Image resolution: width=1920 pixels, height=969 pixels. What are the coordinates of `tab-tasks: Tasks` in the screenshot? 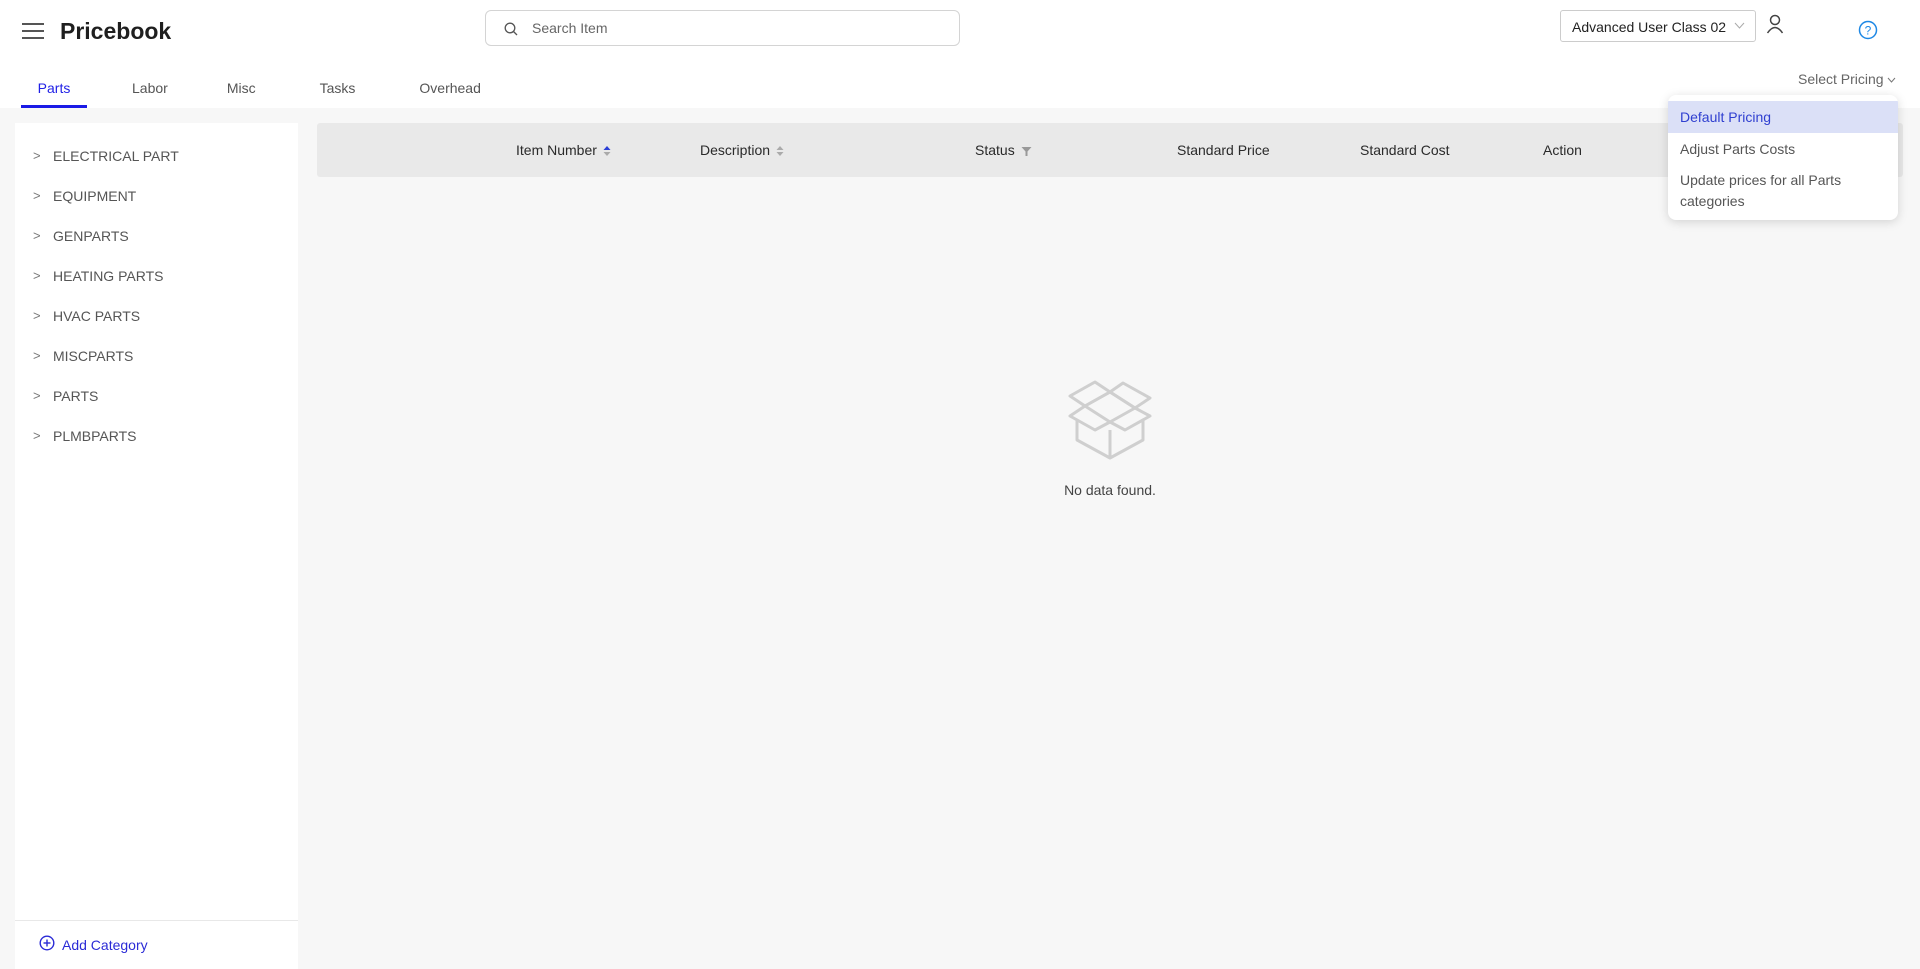 It's located at (338, 90).